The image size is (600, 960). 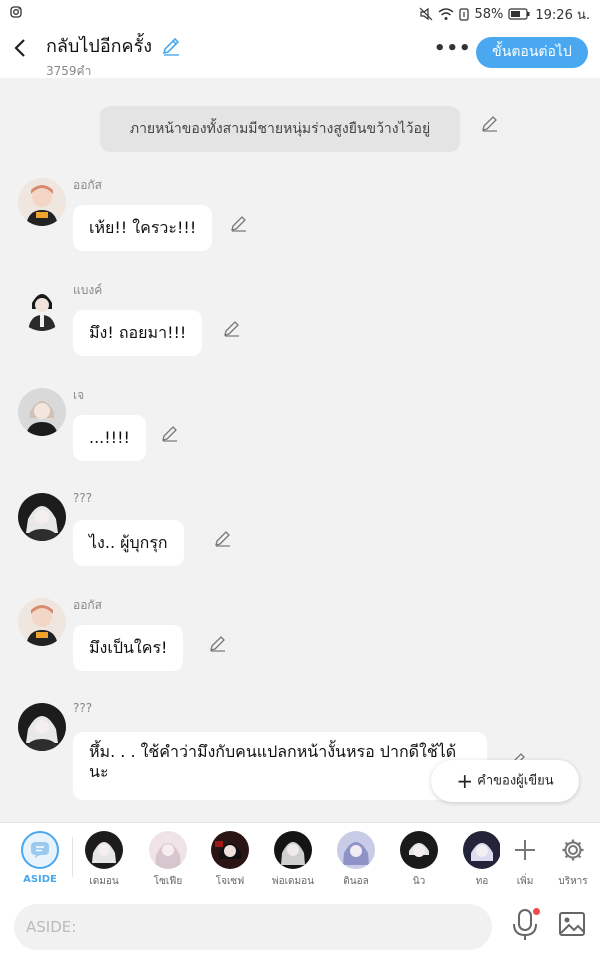 I want to click on character-item: โซเฟีย, so click(x=168, y=860).